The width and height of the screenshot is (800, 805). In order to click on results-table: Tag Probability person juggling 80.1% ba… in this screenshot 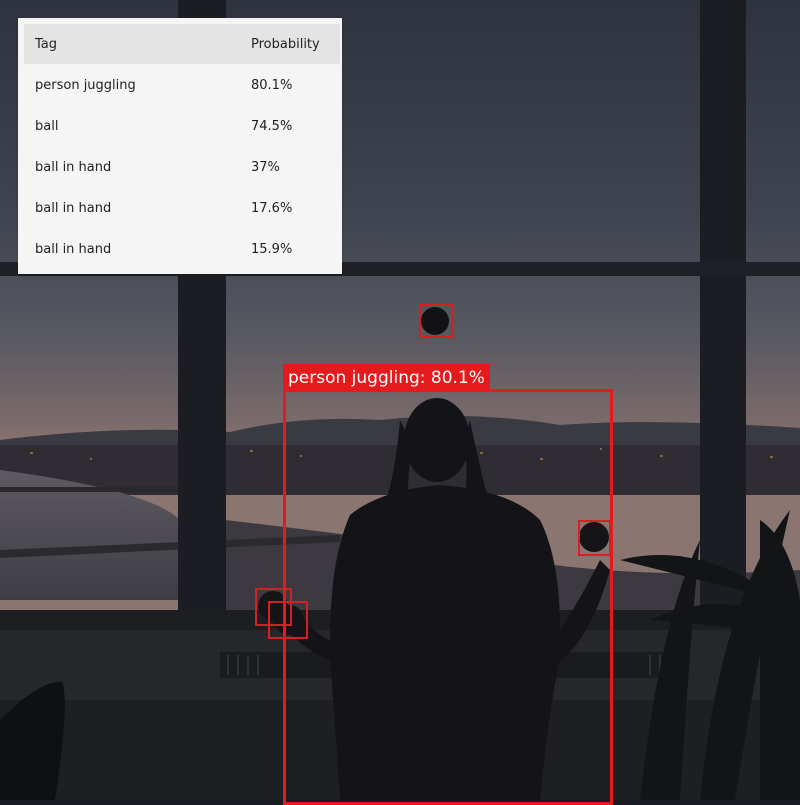, I will do `click(180, 146)`.